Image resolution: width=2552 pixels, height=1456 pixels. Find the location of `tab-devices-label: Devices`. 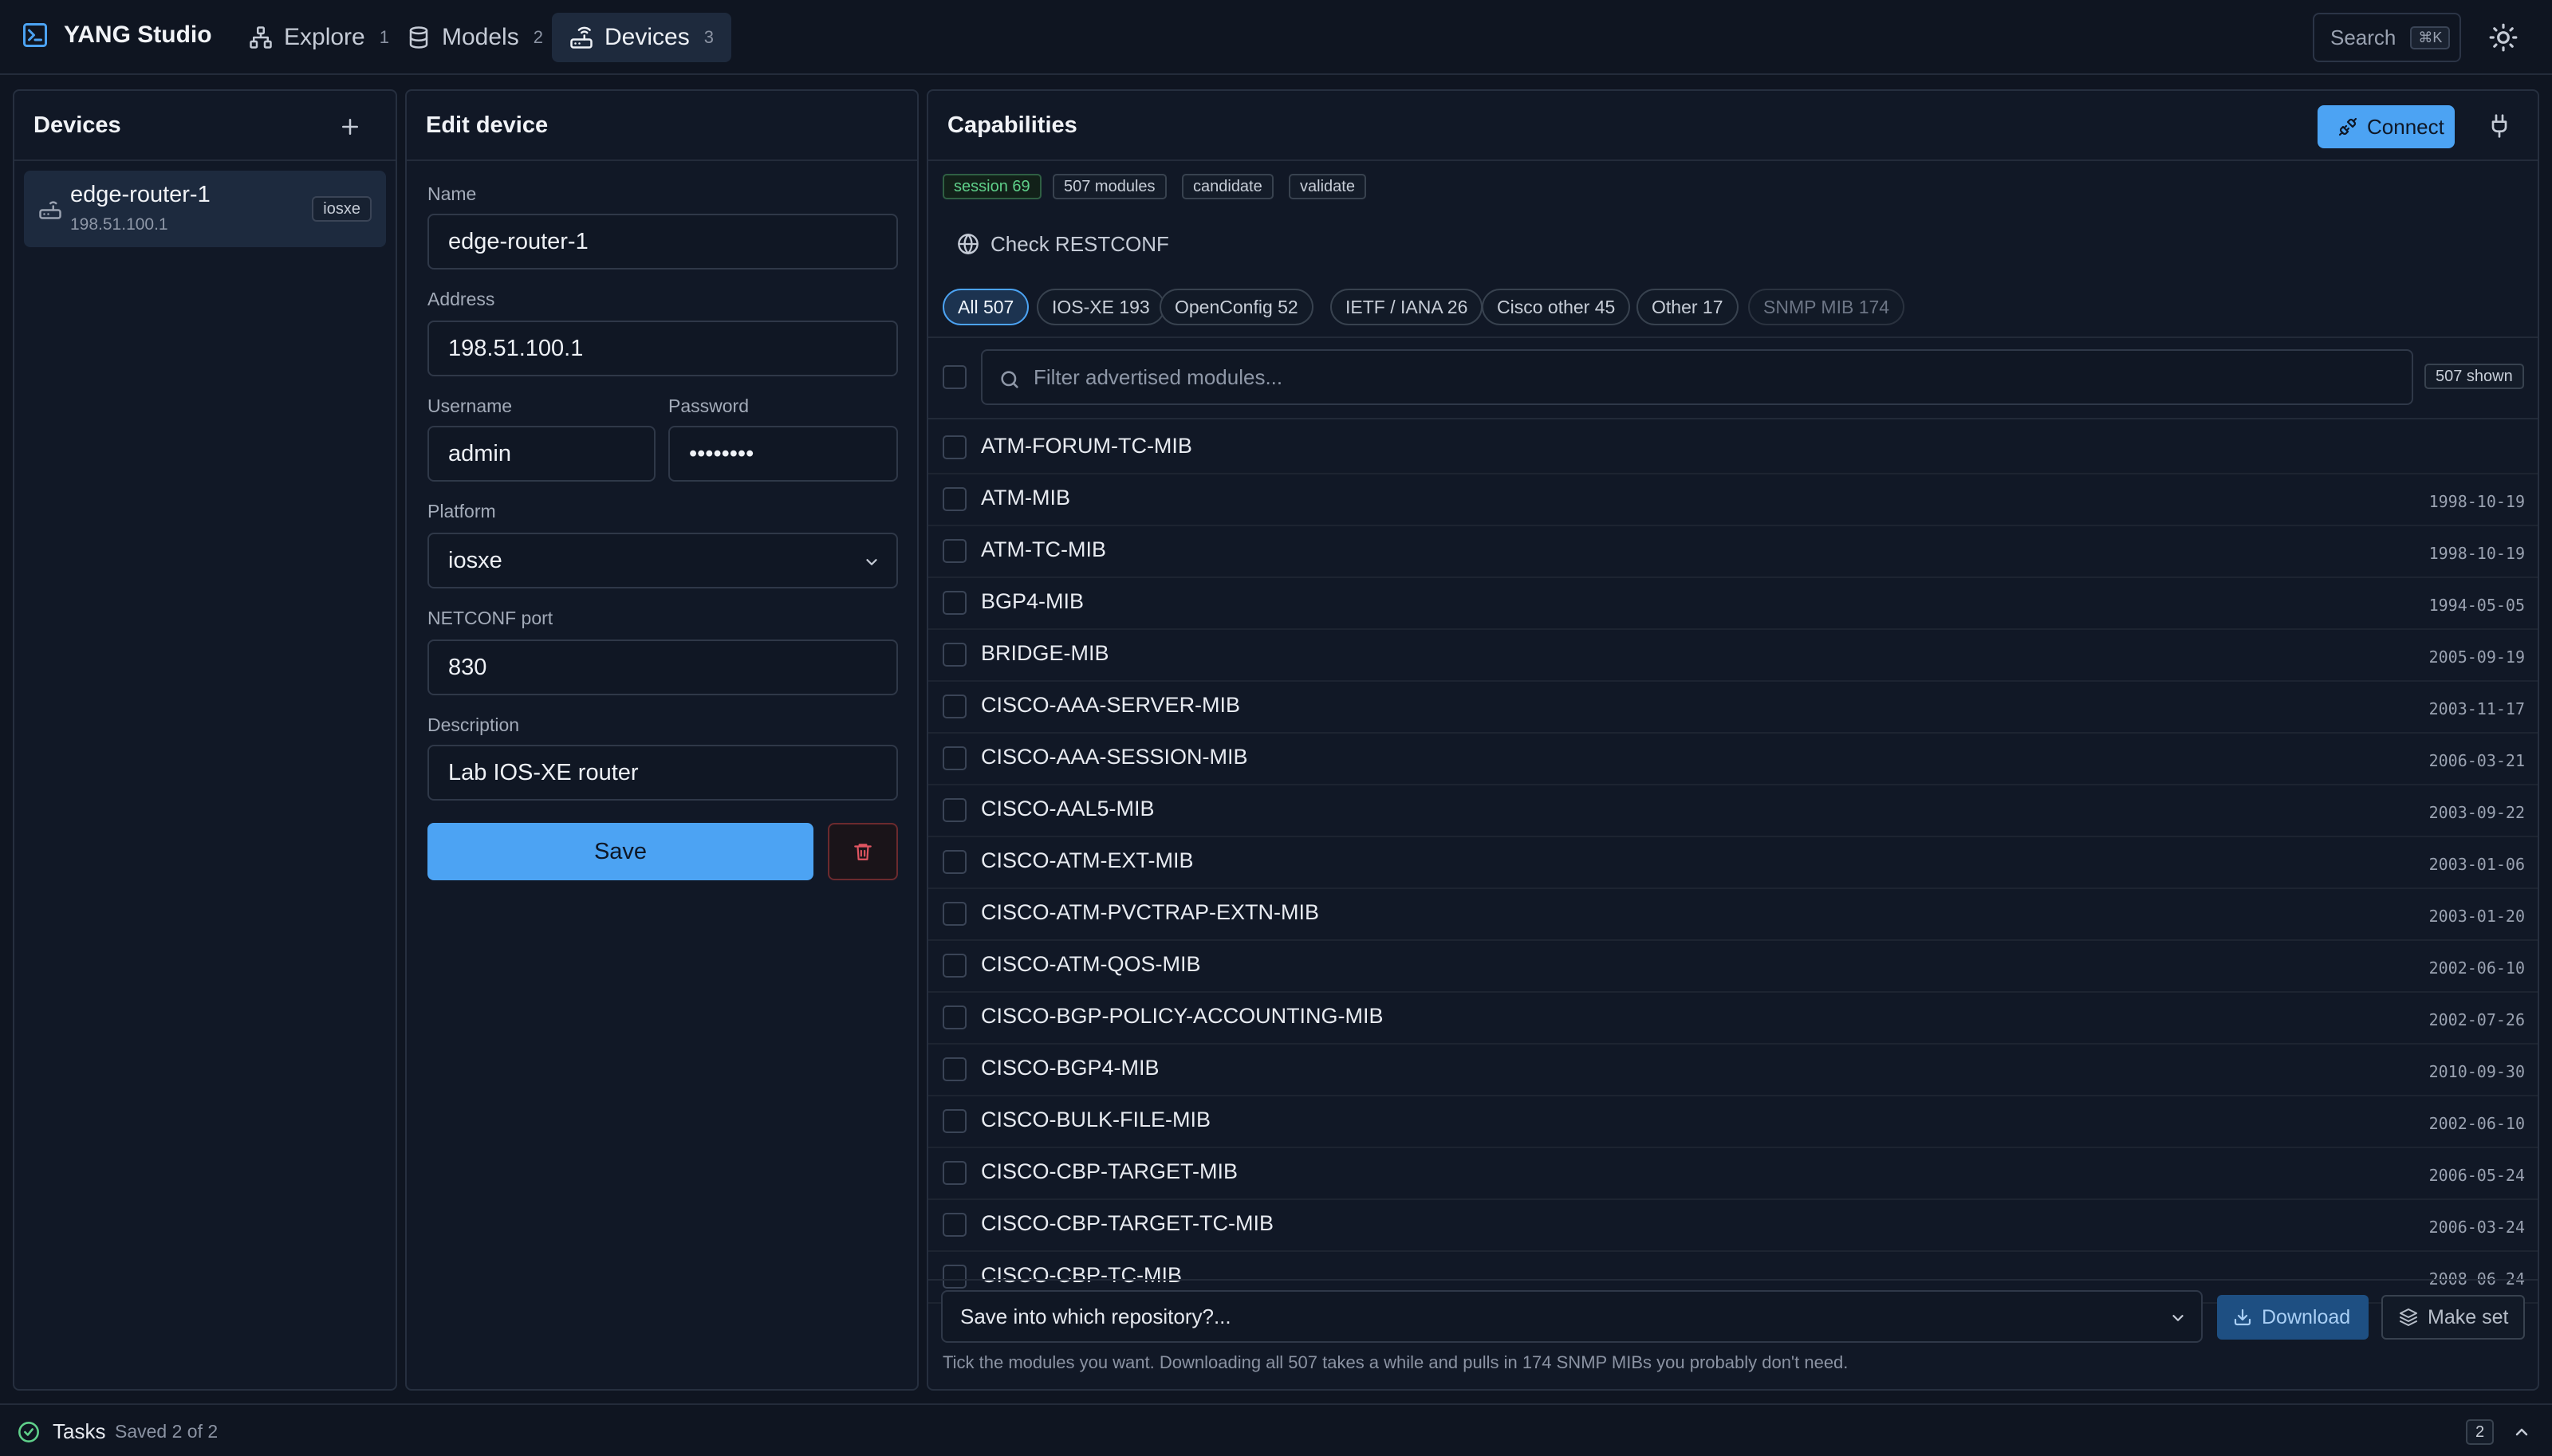

tab-devices-label: Devices is located at coordinates (647, 37).